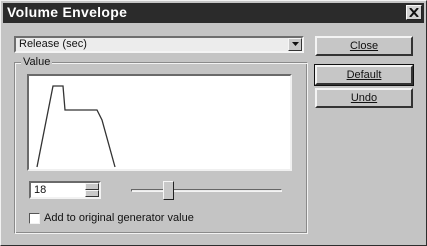  What do you see at coordinates (159, 44) in the screenshot?
I see `parameter-select: Release (sec)` at bounding box center [159, 44].